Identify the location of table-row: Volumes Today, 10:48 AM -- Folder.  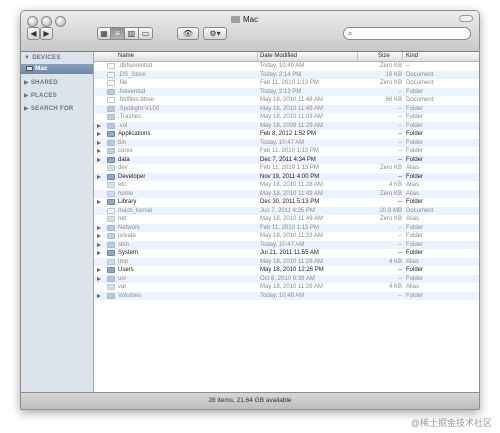
(286, 295).